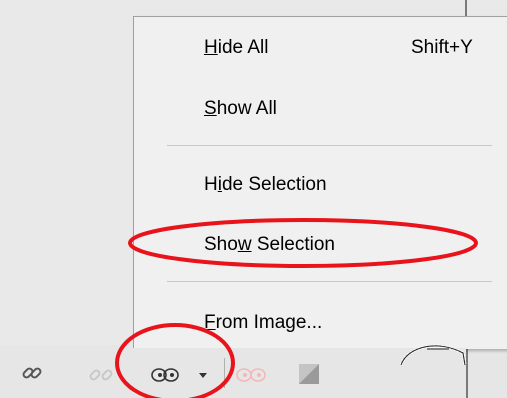 The width and height of the screenshot is (507, 398). What do you see at coordinates (309, 374) in the screenshot?
I see `mask-square-icon` at bounding box center [309, 374].